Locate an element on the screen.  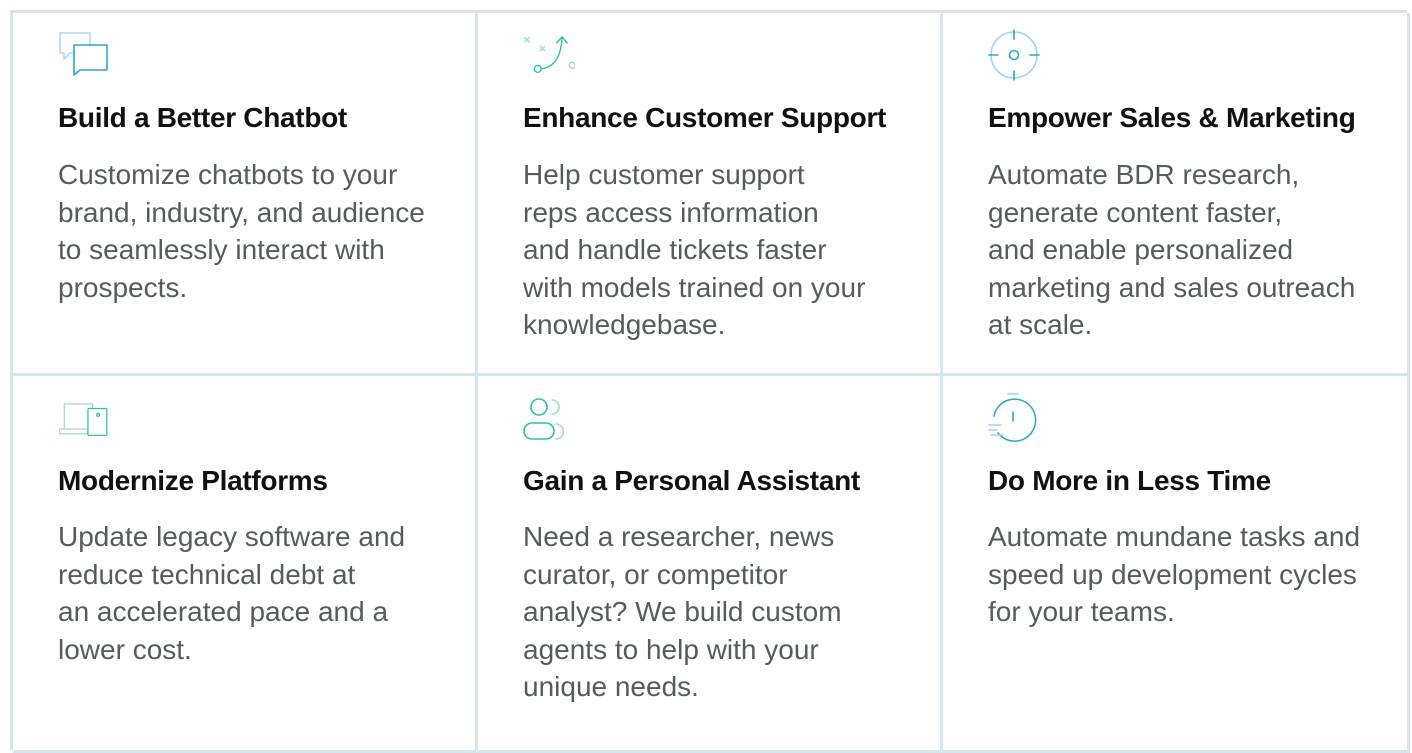
stopwatch-icon is located at coordinates (1014, 418).